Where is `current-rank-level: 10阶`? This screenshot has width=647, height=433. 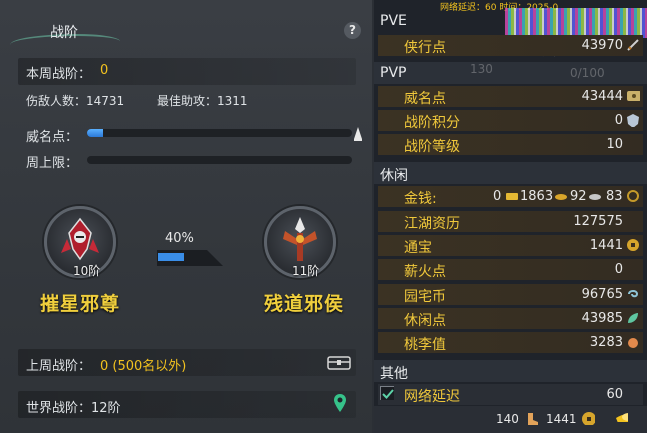
current-rank-level: 10阶 is located at coordinates (87, 271).